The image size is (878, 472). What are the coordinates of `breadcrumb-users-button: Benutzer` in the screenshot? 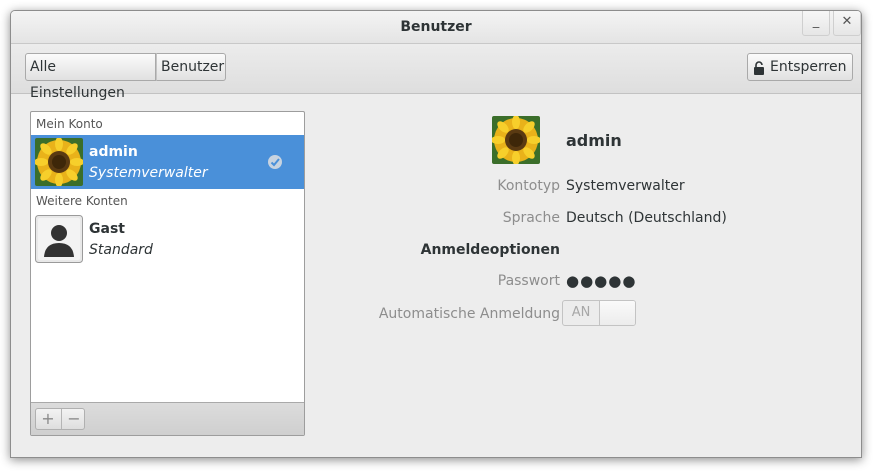 It's located at (191, 67).